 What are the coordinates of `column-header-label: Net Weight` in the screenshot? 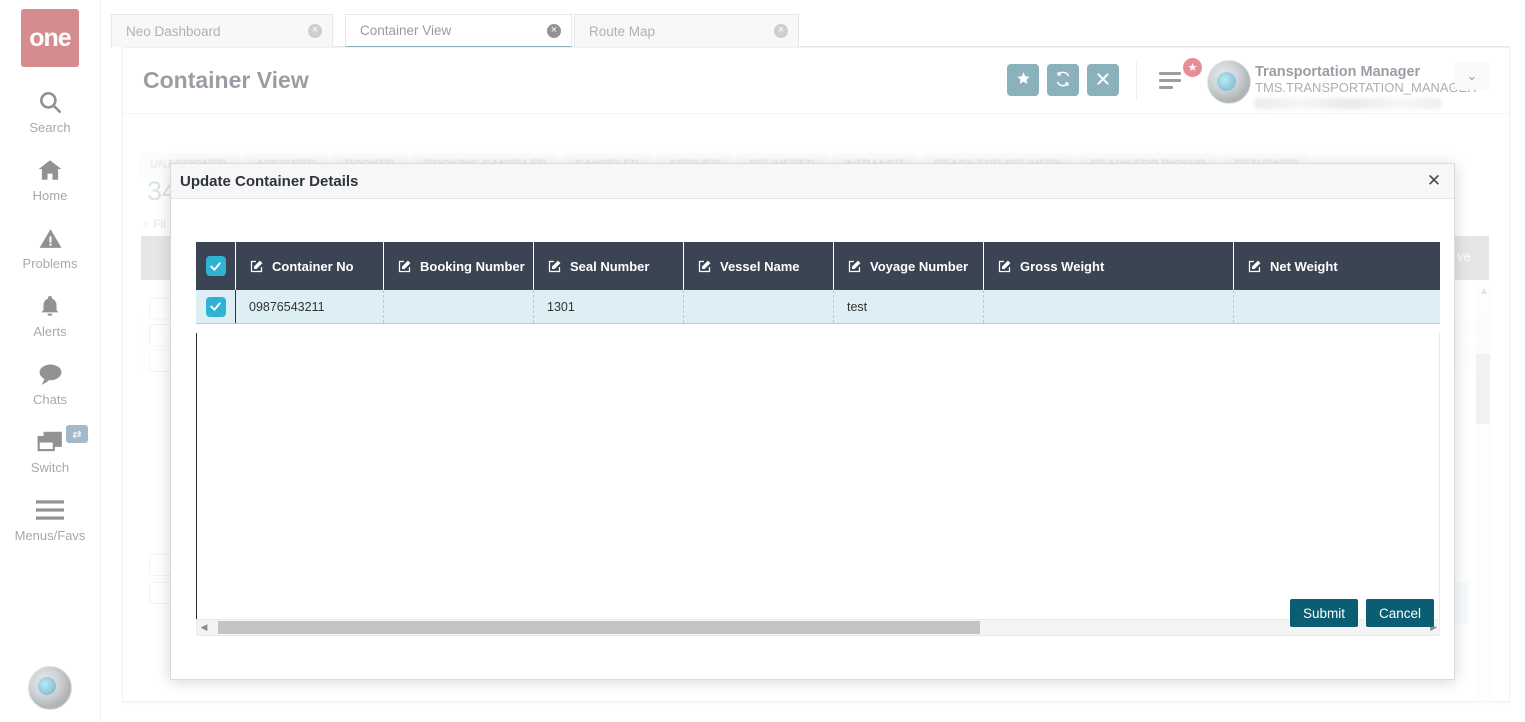 It's located at (1304, 266).